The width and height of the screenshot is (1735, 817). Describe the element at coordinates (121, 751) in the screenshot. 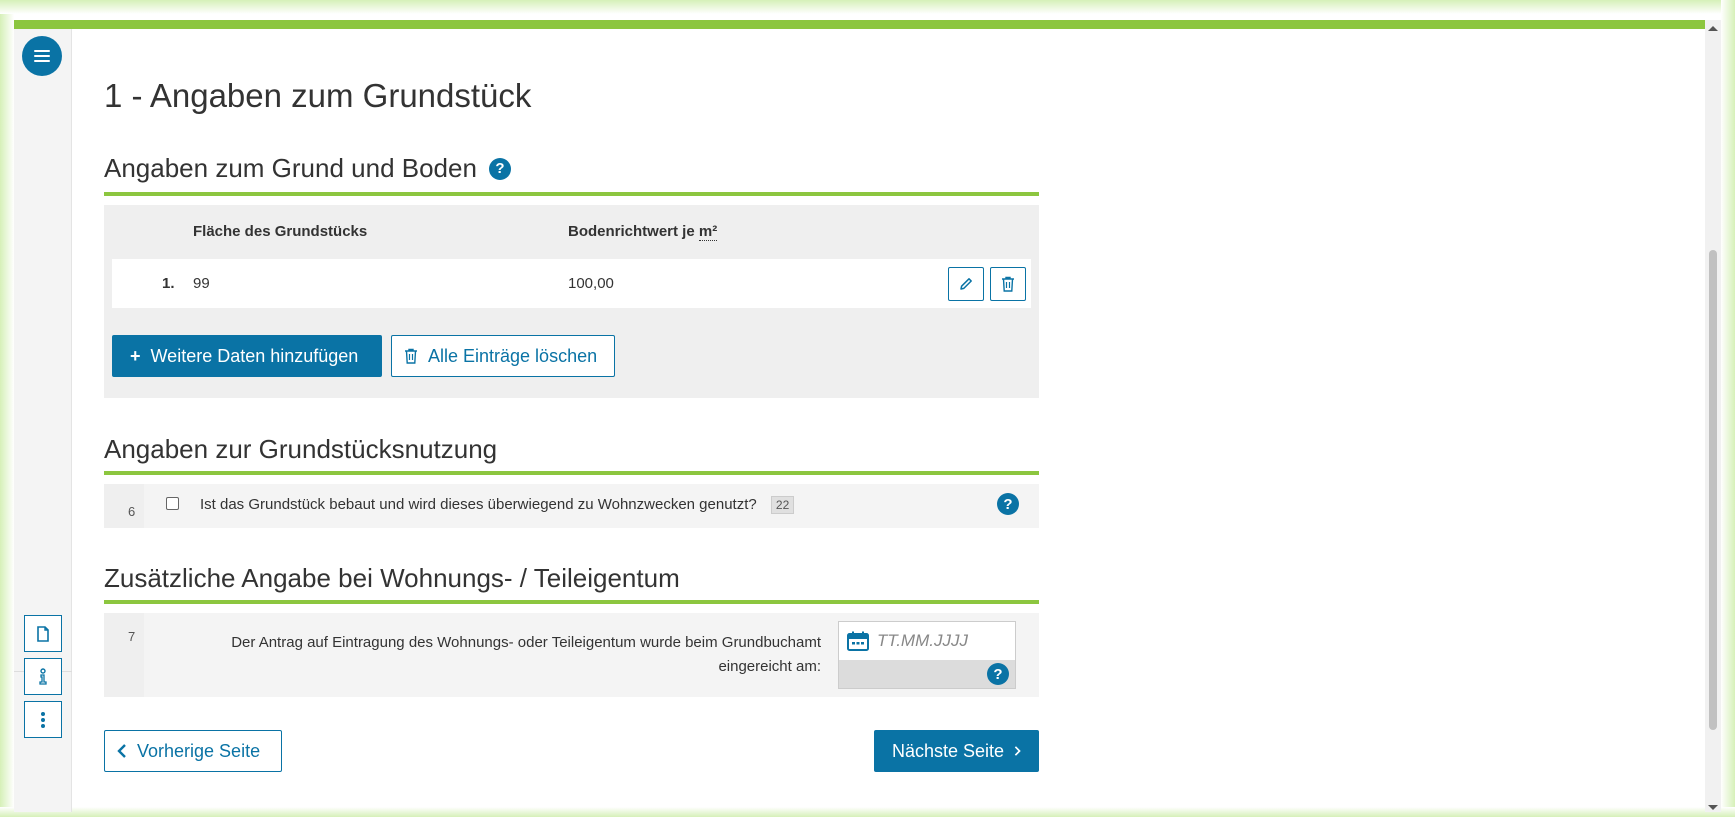

I see `chevron-left-icon` at that location.